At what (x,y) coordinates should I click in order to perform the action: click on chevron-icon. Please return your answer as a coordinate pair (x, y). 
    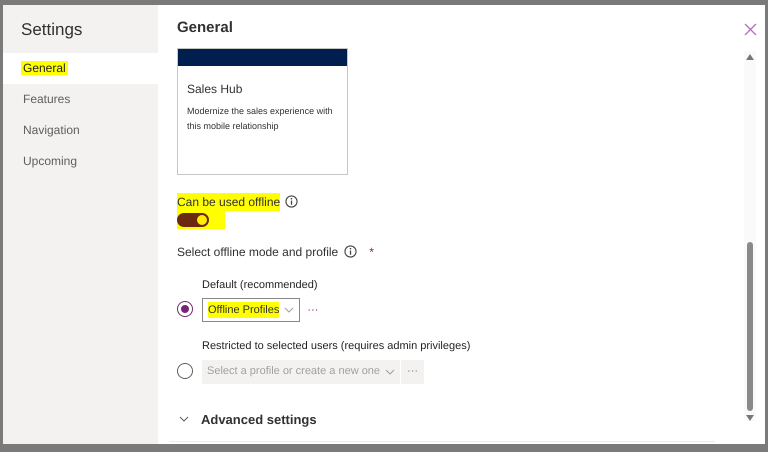
    Looking at the image, I should click on (184, 419).